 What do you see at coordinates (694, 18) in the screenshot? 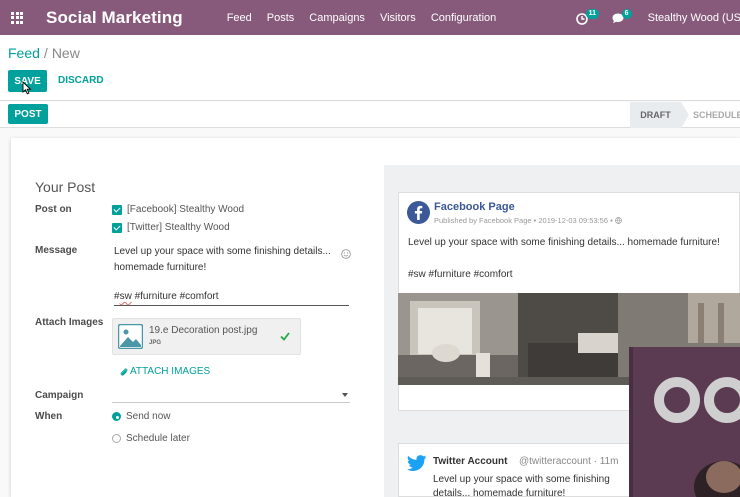
I see `user-menu: Stealthy Wood (USA)` at bounding box center [694, 18].